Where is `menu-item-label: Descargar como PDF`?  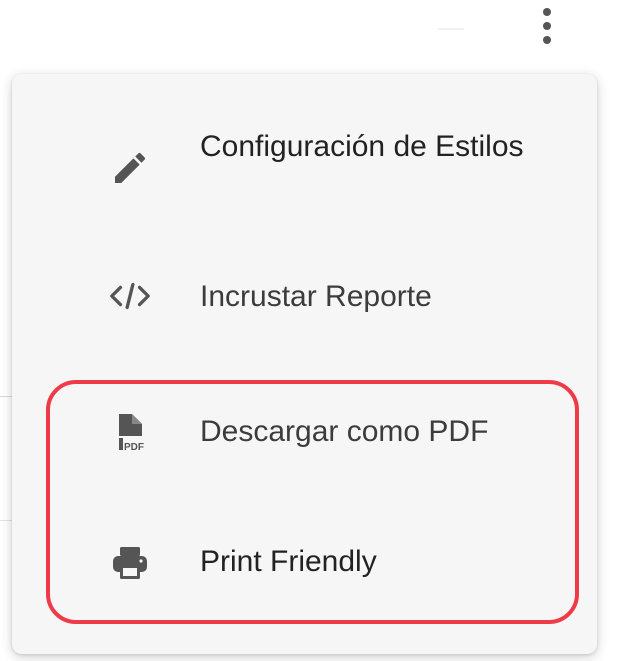
menu-item-label: Descargar como PDF is located at coordinates (344, 431).